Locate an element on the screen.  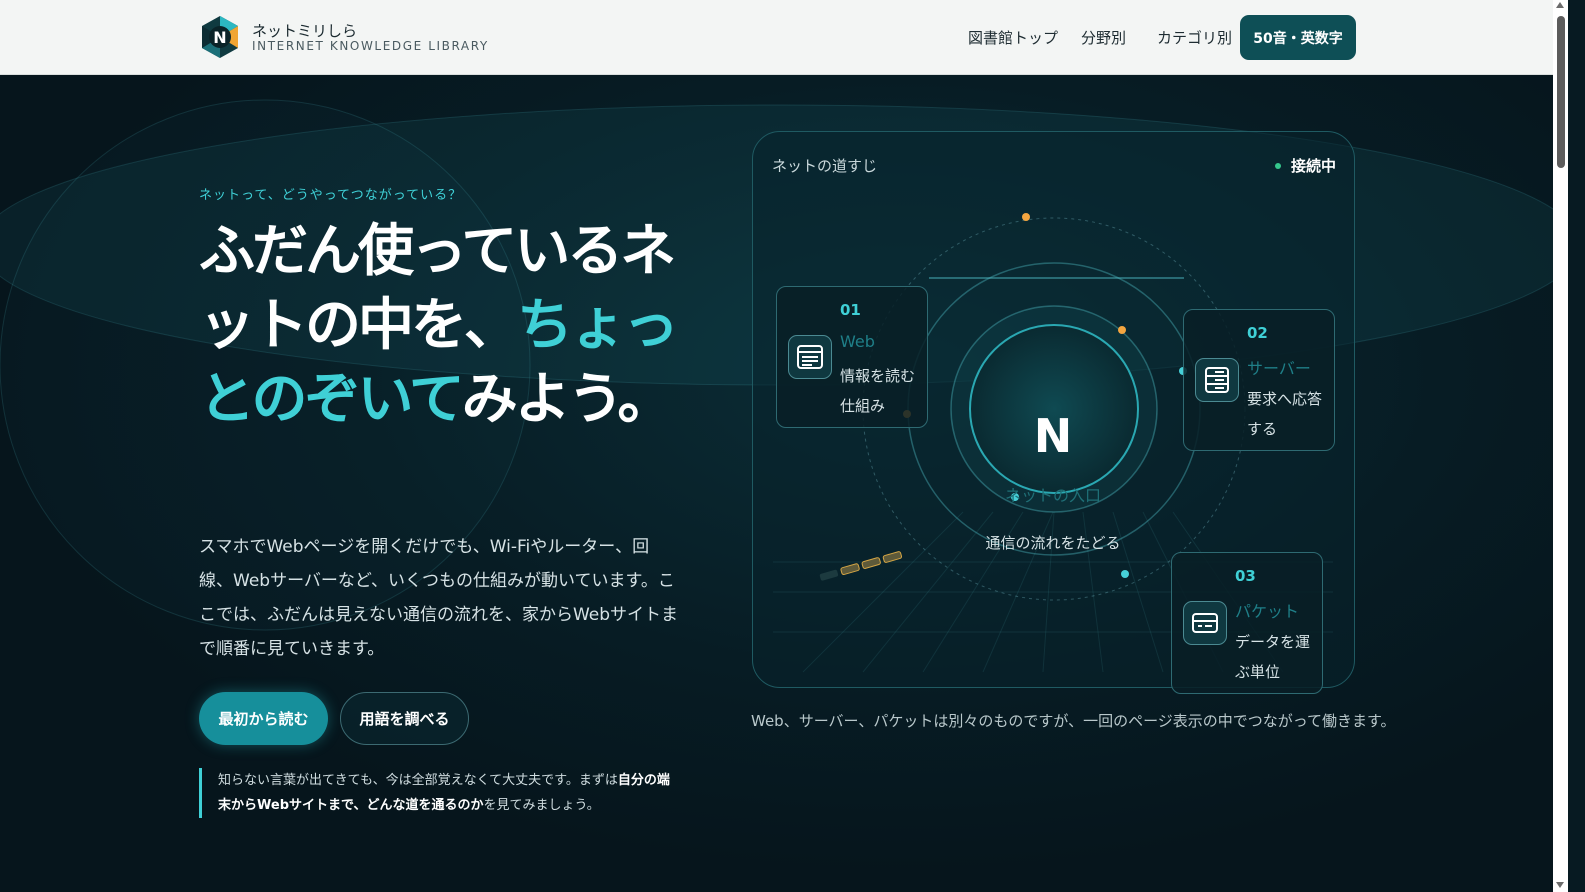
logo-icon: N is located at coordinates (220, 37).